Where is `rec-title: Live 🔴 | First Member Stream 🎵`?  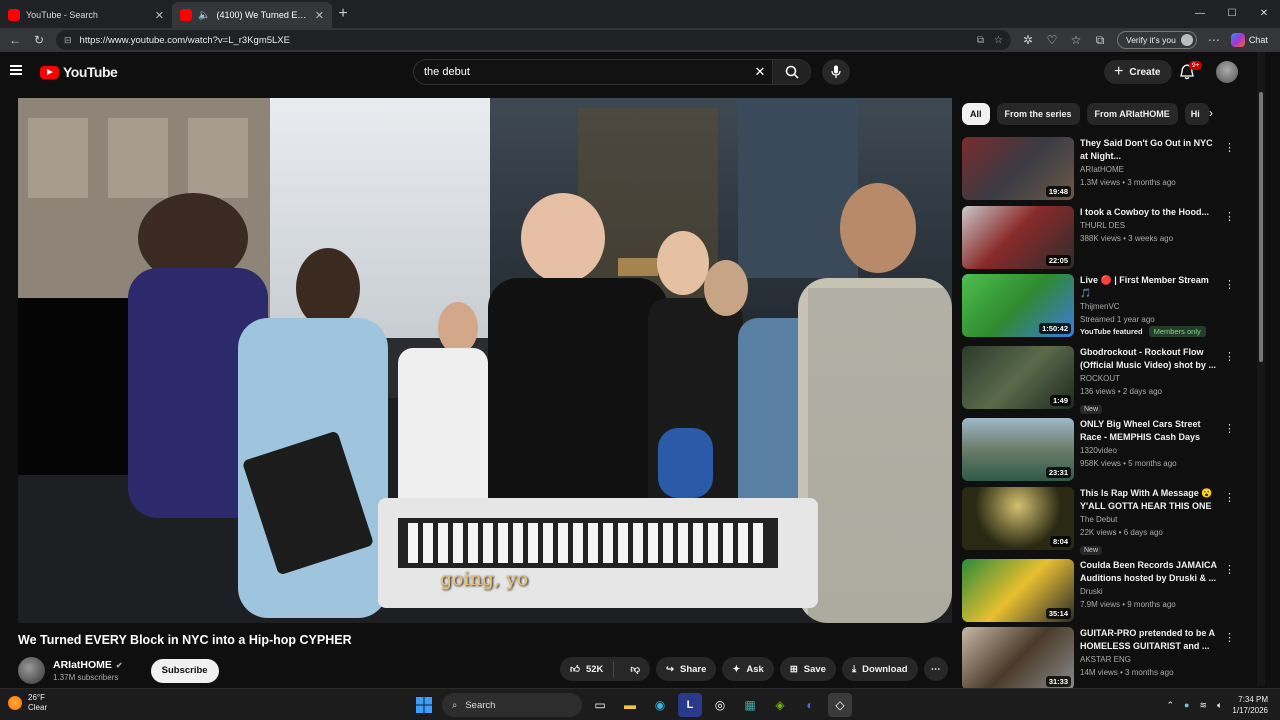
rec-title: Live 🔴 | First Member Stream 🎵 is located at coordinates (1150, 287).